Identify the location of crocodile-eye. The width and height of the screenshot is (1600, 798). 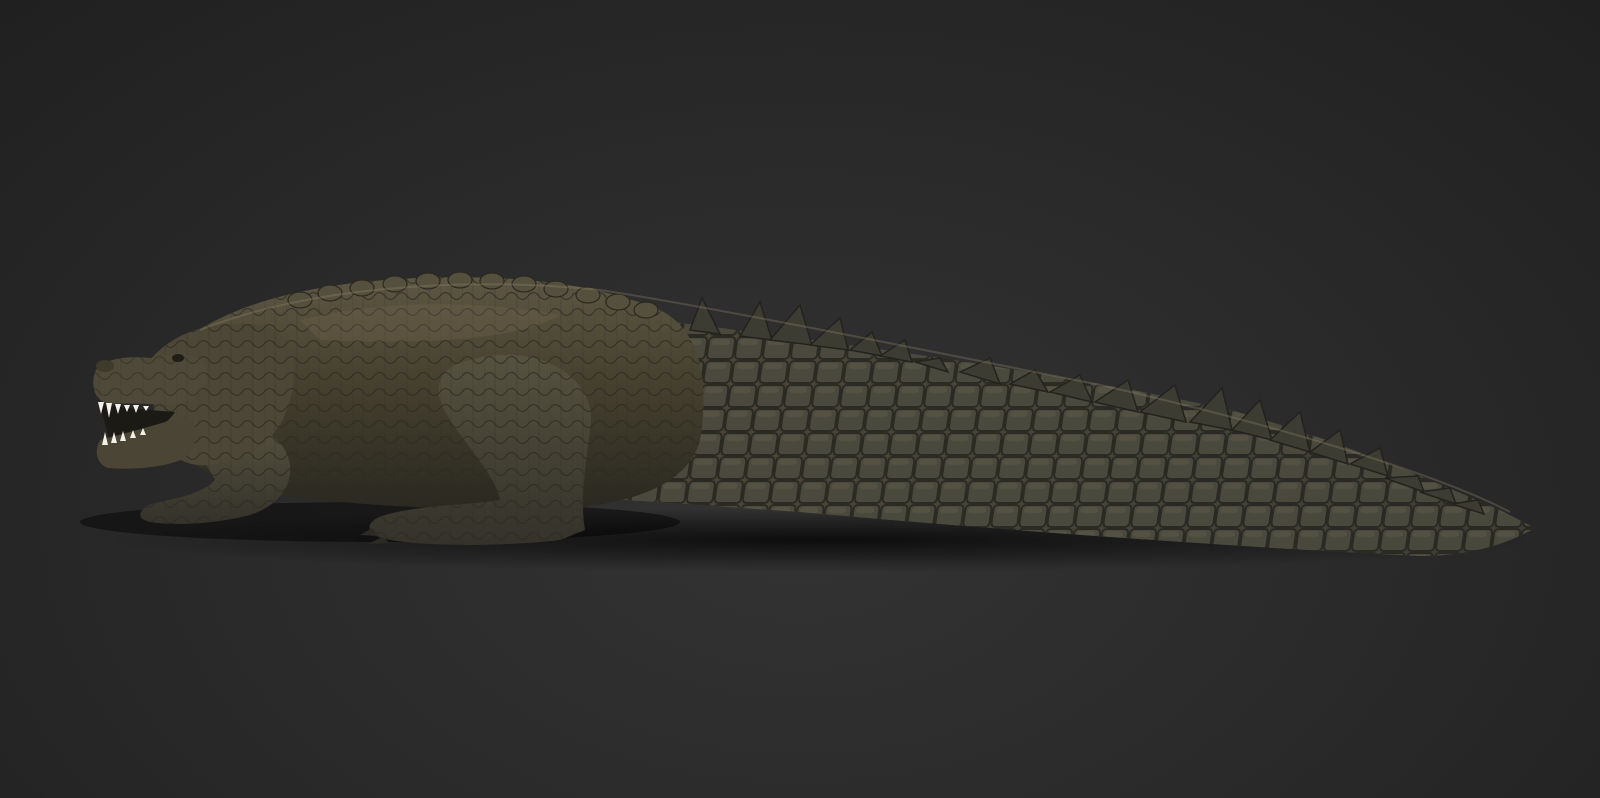
(178, 358).